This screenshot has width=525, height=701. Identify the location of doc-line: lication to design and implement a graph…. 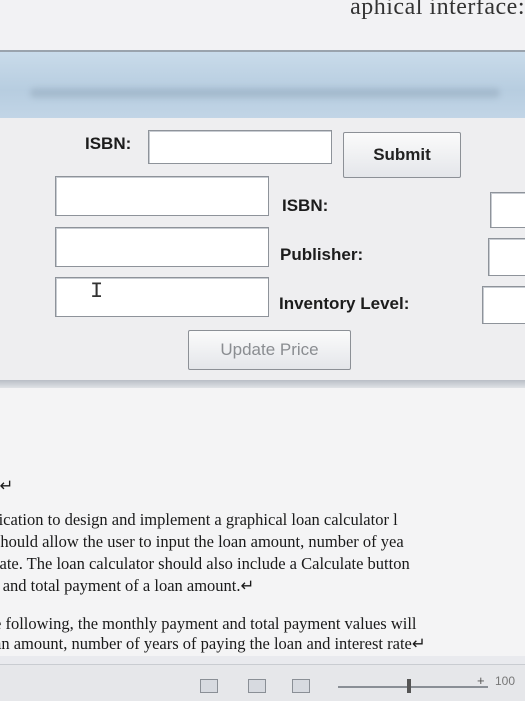
(199, 519).